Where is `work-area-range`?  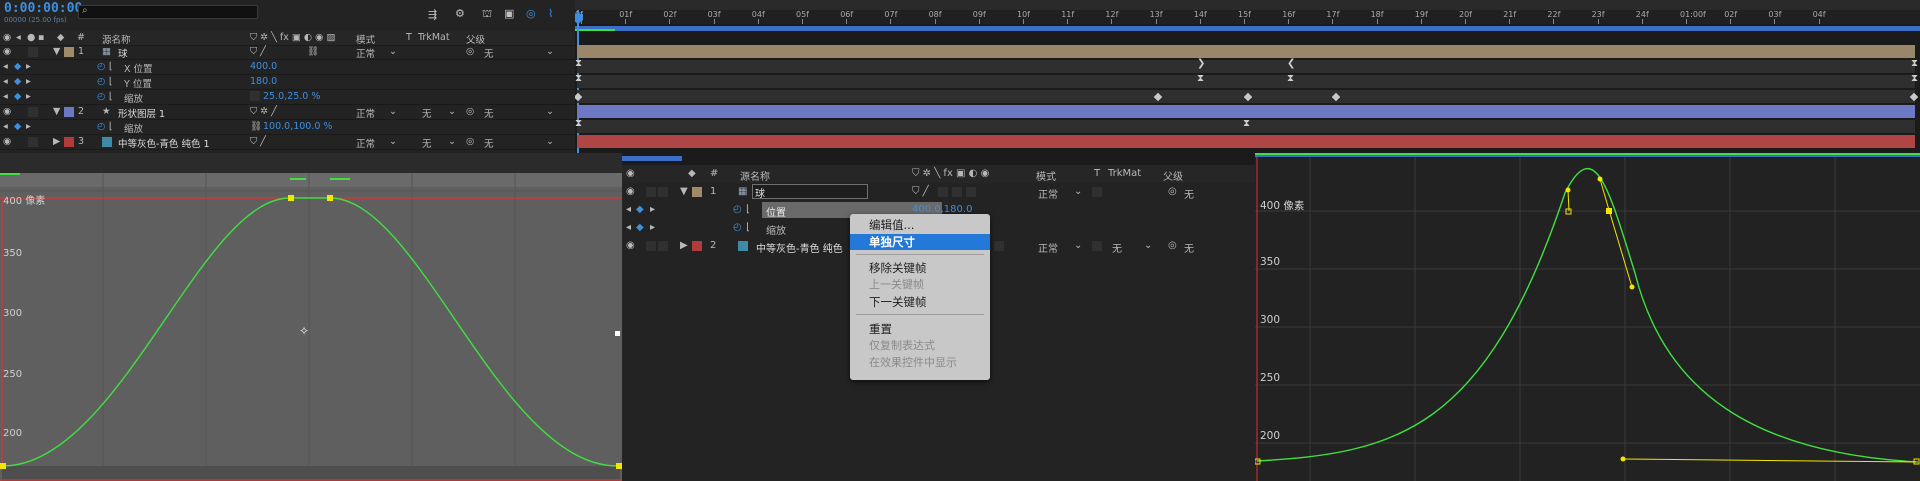
work-area-range is located at coordinates (1247, 28).